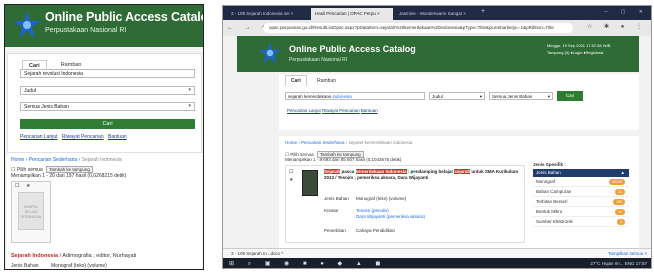 The width and height of the screenshot is (654, 274). What do you see at coordinates (581, 182) in the screenshot?
I see `facet-item: Monograf 85226` at bounding box center [581, 182].